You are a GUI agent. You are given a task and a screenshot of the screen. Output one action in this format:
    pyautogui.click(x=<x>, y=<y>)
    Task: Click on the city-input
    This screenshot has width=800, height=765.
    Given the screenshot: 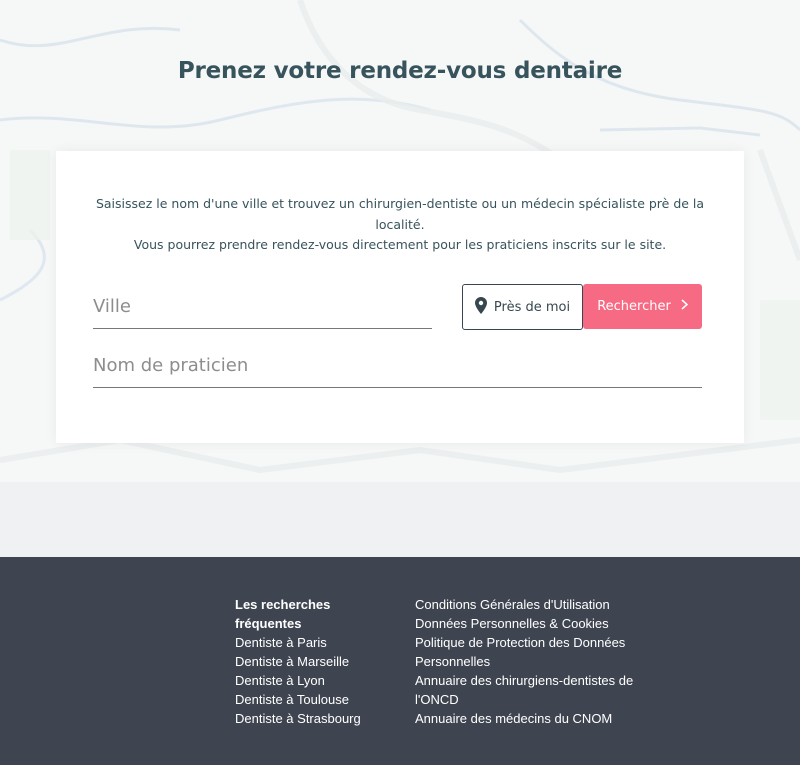 What is the action you would take?
    pyautogui.click(x=262, y=306)
    